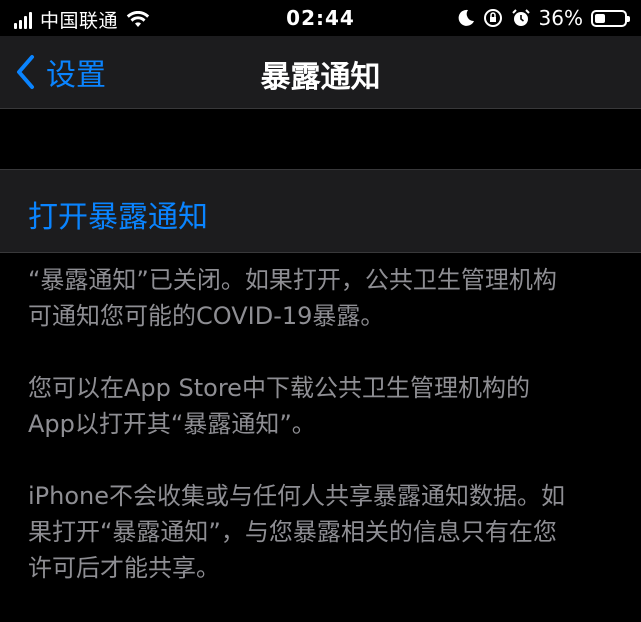 This screenshot has height=622, width=641. I want to click on section-spacer, so click(320, 139).